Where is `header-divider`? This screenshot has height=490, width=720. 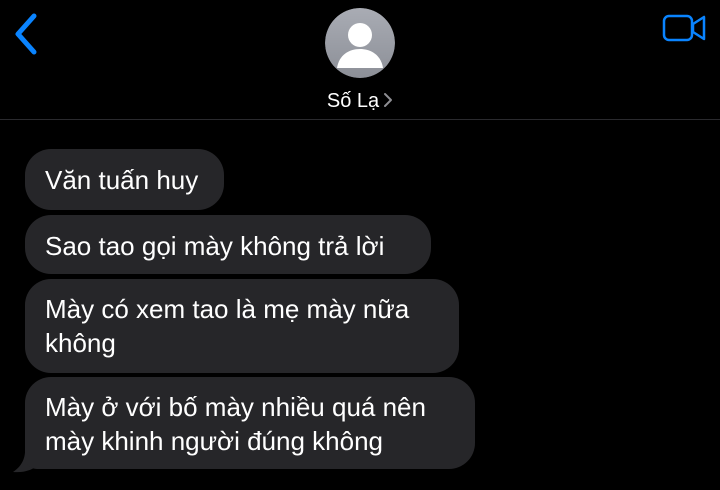
header-divider is located at coordinates (360, 119).